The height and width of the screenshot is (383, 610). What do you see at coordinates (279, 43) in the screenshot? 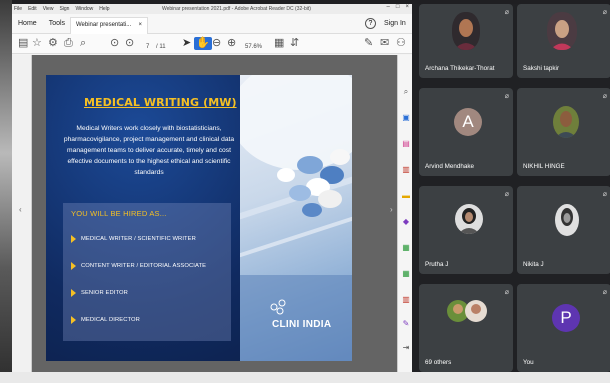
I see `page-display-icon: ▦` at bounding box center [279, 43].